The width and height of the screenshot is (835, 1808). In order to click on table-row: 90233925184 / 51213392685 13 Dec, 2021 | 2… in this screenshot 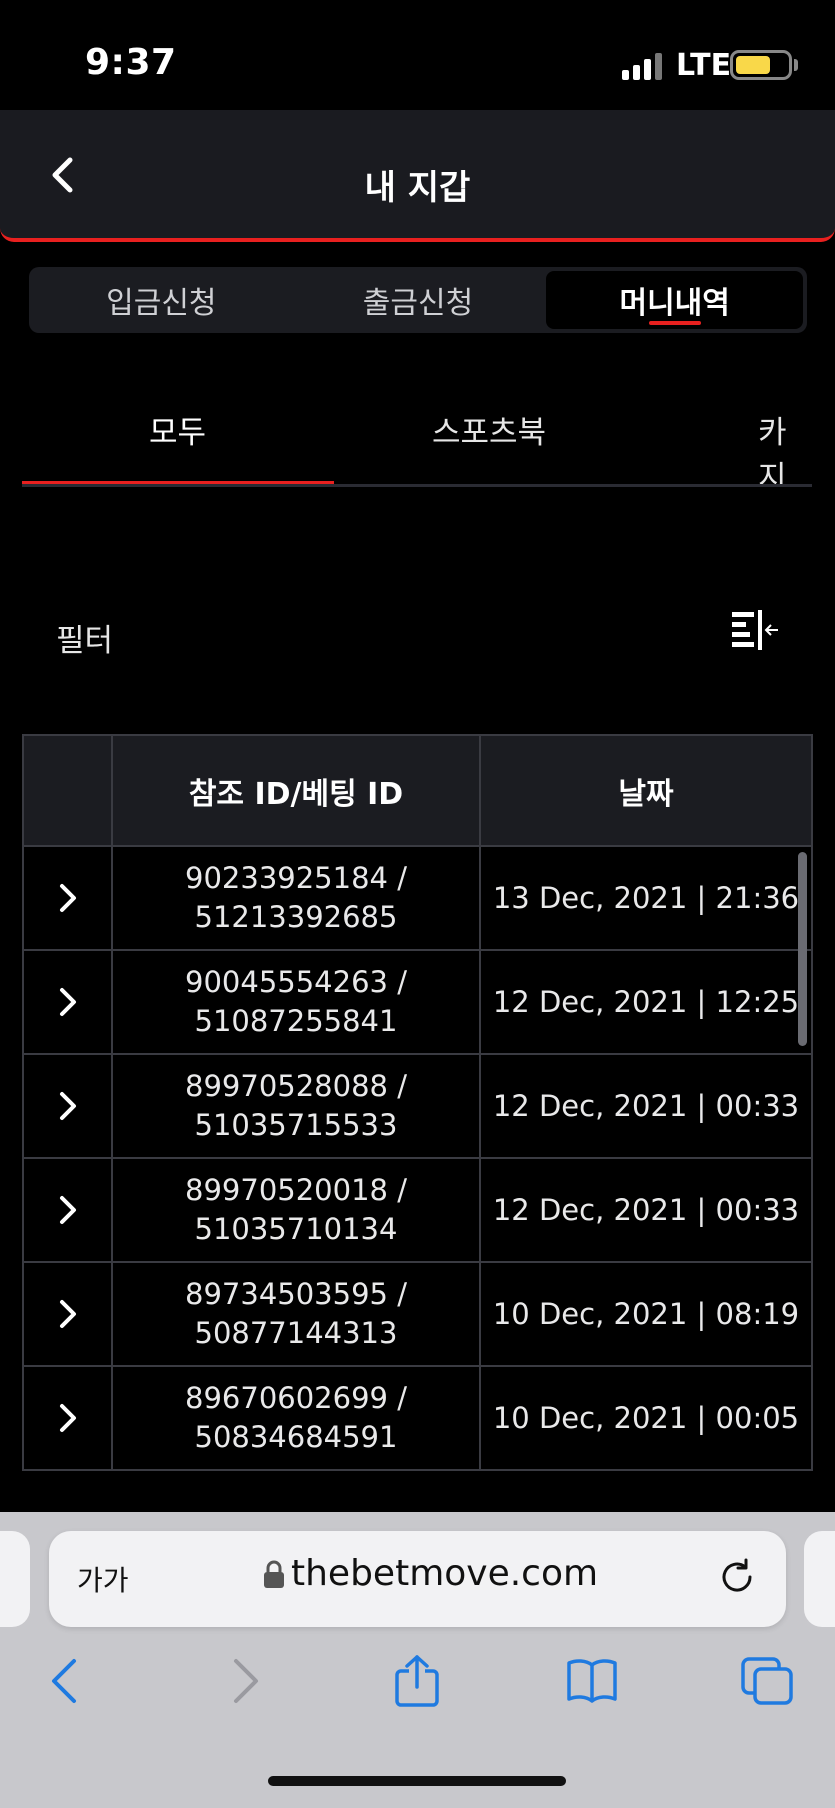, I will do `click(417, 899)`.